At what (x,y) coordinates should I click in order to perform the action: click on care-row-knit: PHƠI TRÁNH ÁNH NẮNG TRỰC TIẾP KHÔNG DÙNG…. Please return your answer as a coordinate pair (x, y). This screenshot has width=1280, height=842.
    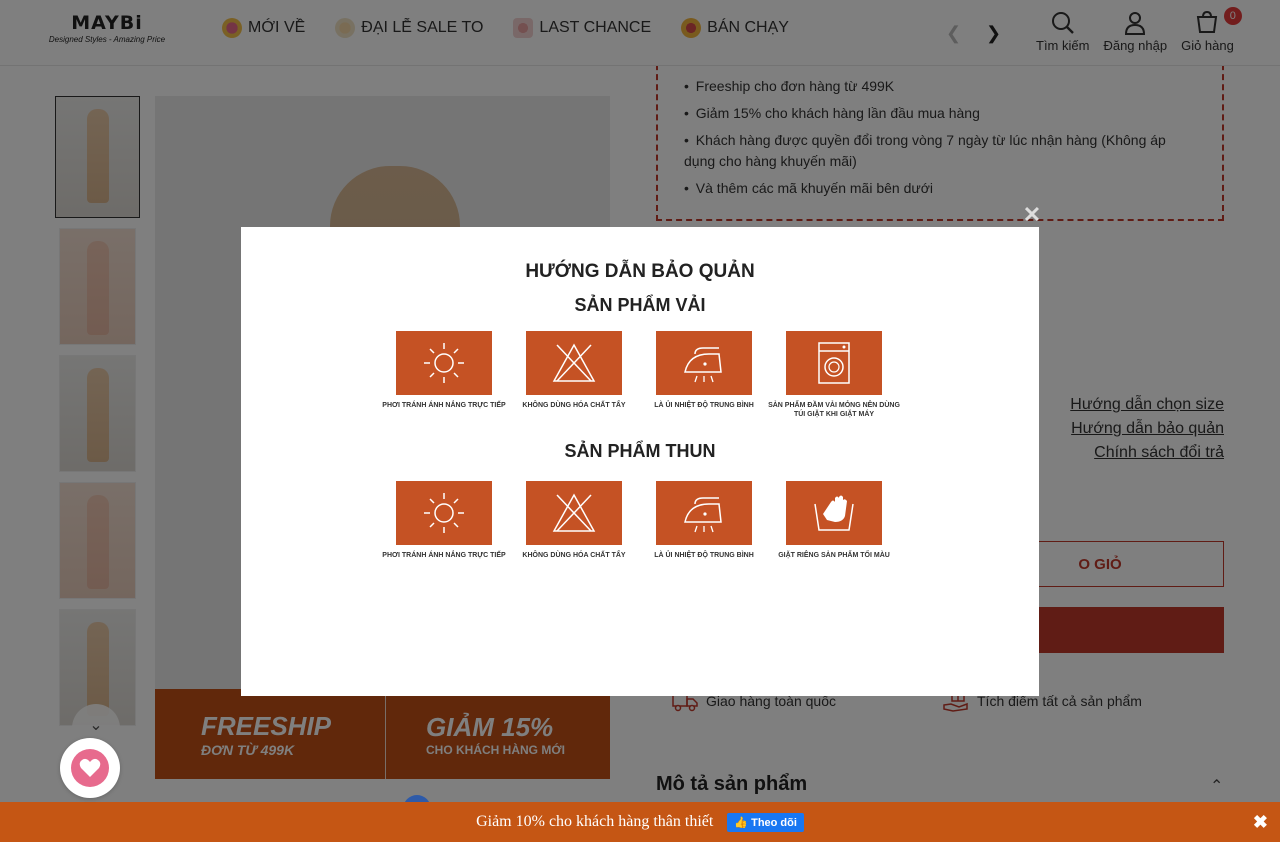
    Looking at the image, I should click on (636, 520).